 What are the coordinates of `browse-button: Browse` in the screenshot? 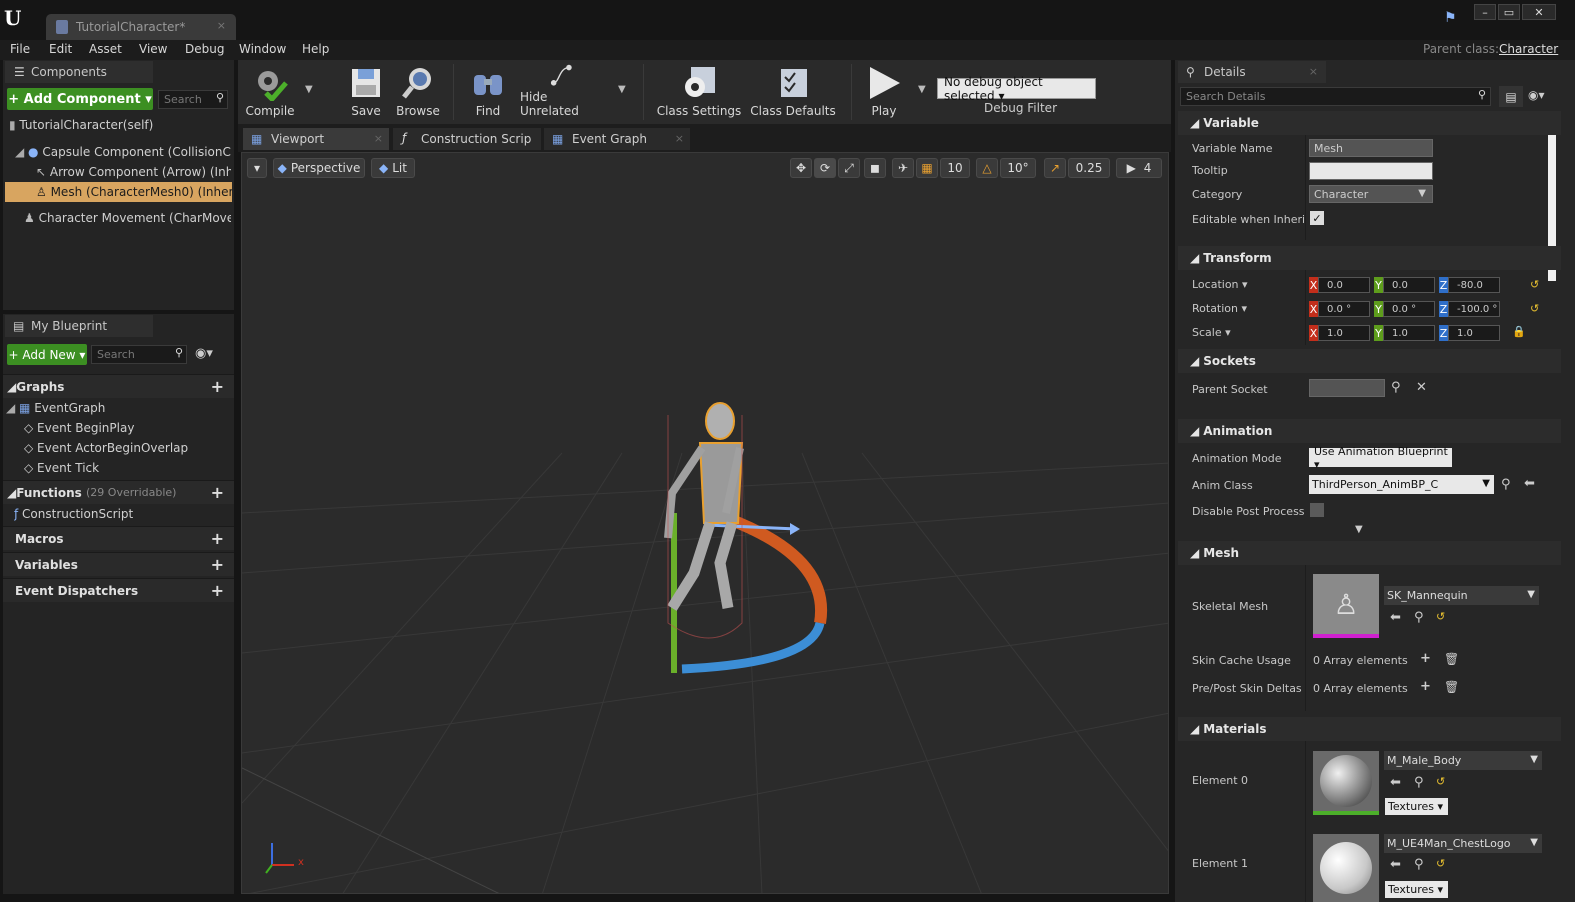 It's located at (418, 92).